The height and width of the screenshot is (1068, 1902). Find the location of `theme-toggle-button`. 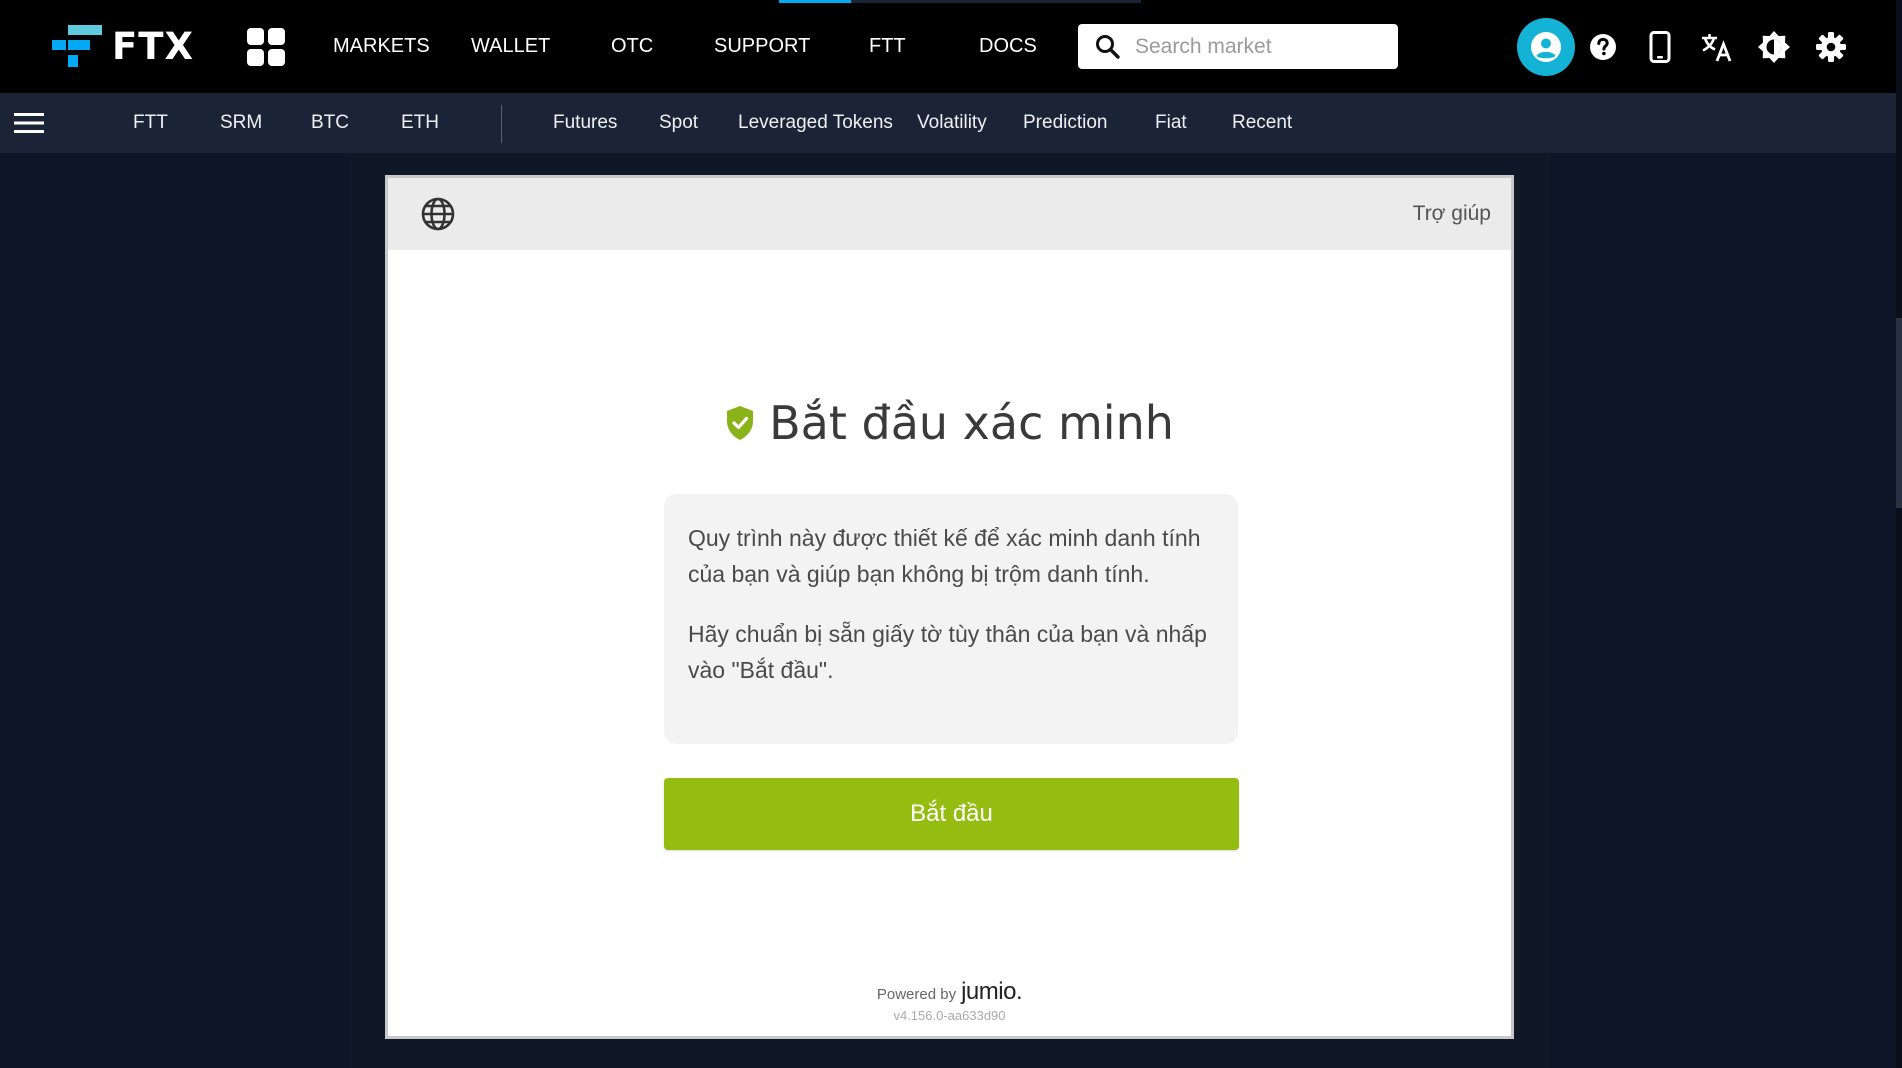

theme-toggle-button is located at coordinates (1774, 47).